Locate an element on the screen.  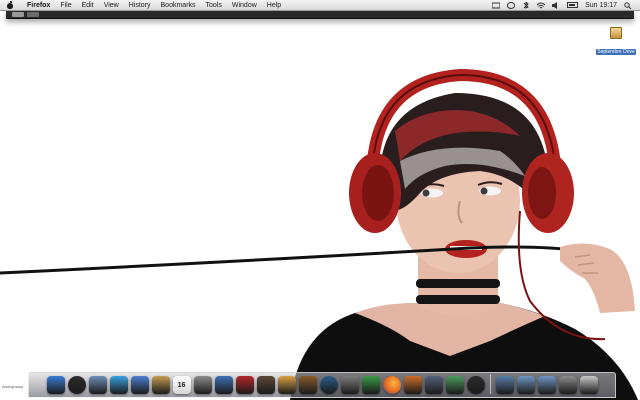
menu-view: View is located at coordinates (111, 5).